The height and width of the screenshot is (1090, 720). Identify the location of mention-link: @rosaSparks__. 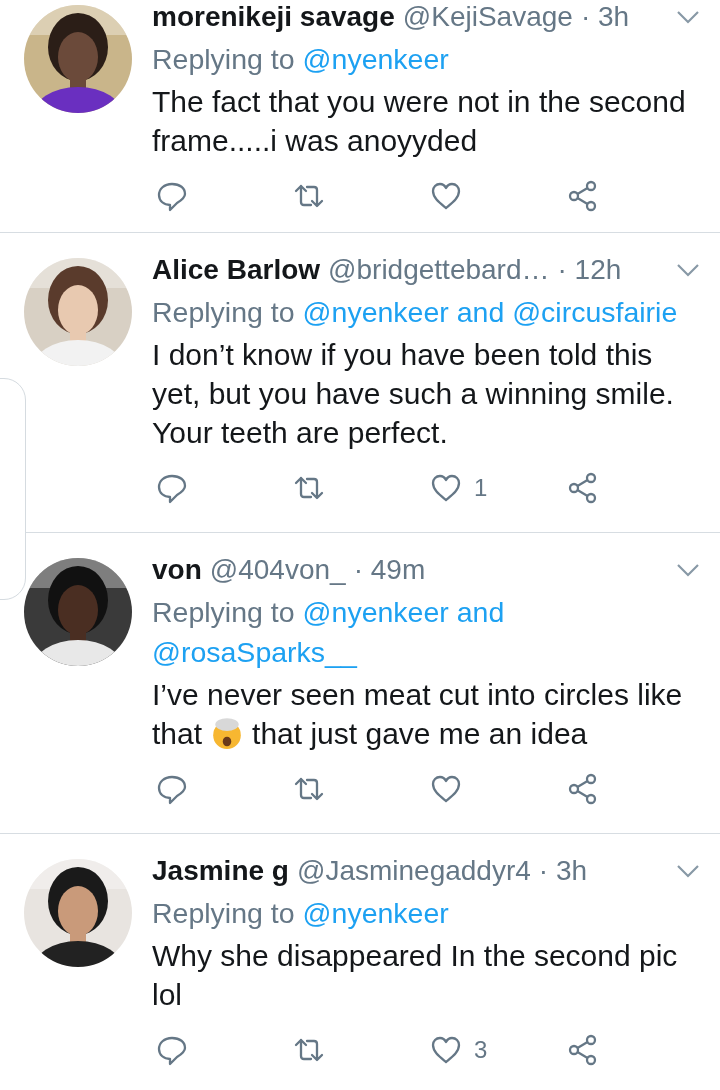
(254, 652).